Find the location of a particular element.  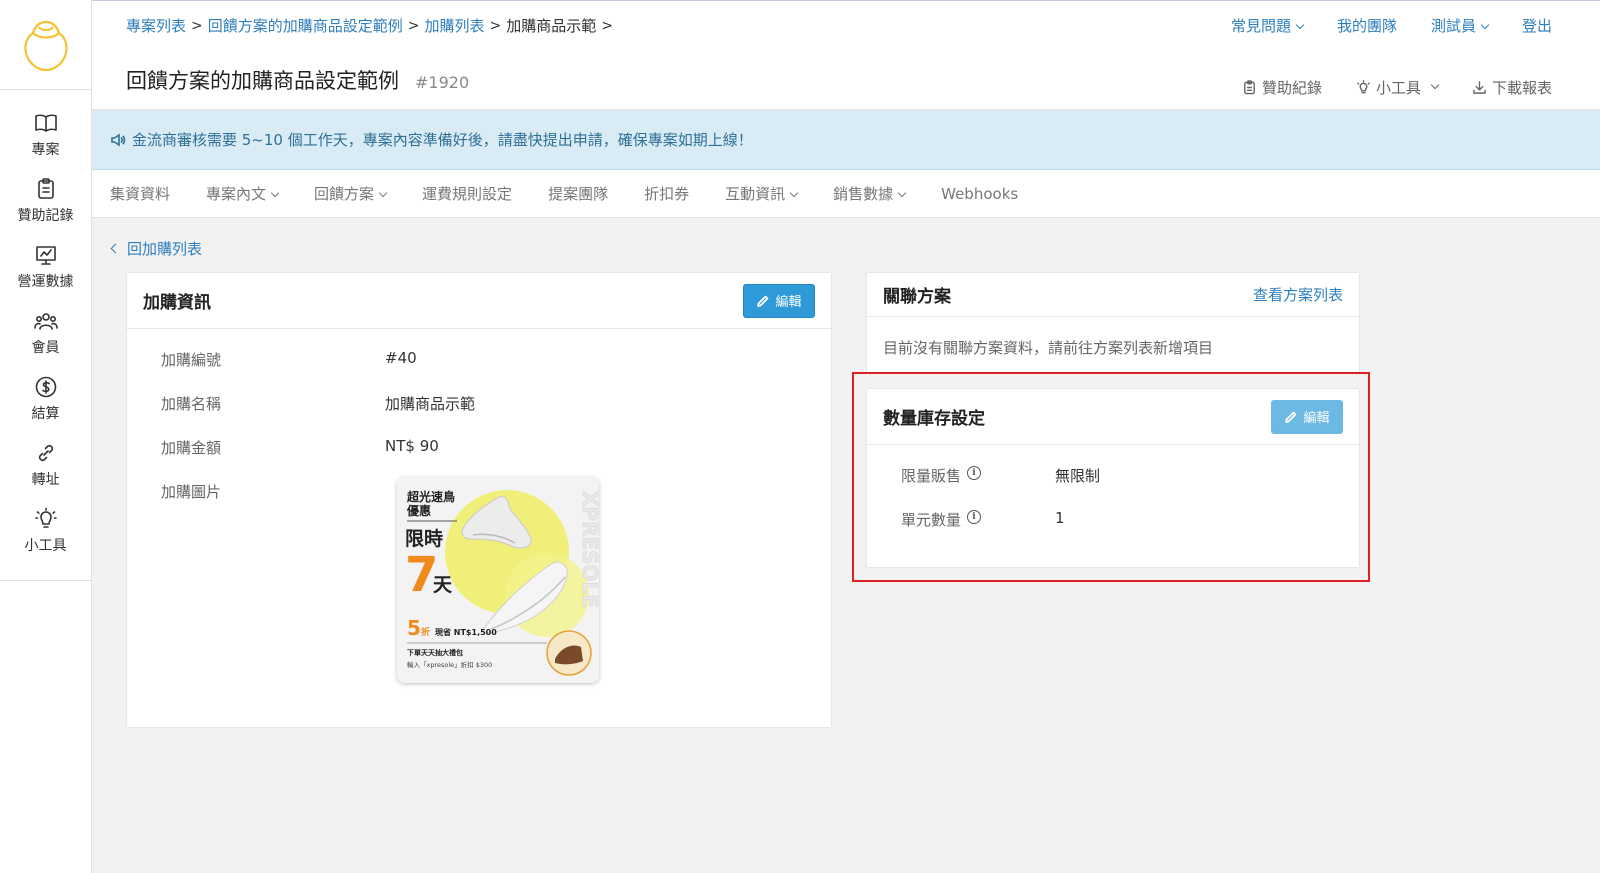

promo-headline-1: 超光速鳥 is located at coordinates (430, 496).